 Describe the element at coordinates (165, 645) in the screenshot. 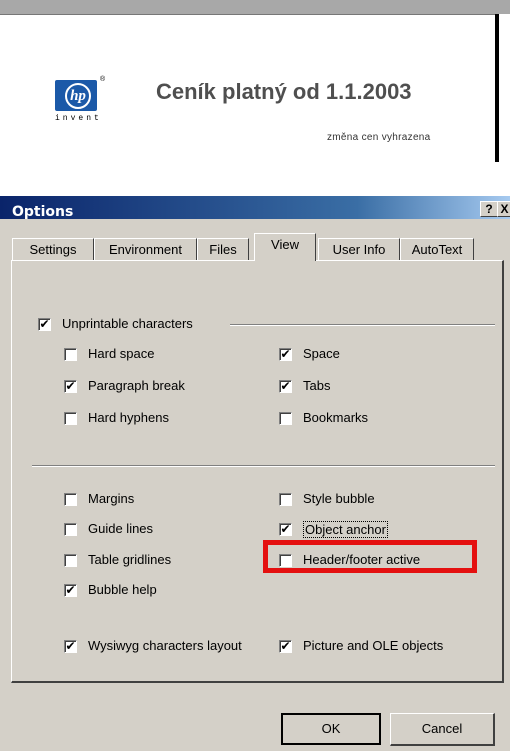

I see `label-wysiwyg-characters-layout: Wysiwyg characters layout` at that location.